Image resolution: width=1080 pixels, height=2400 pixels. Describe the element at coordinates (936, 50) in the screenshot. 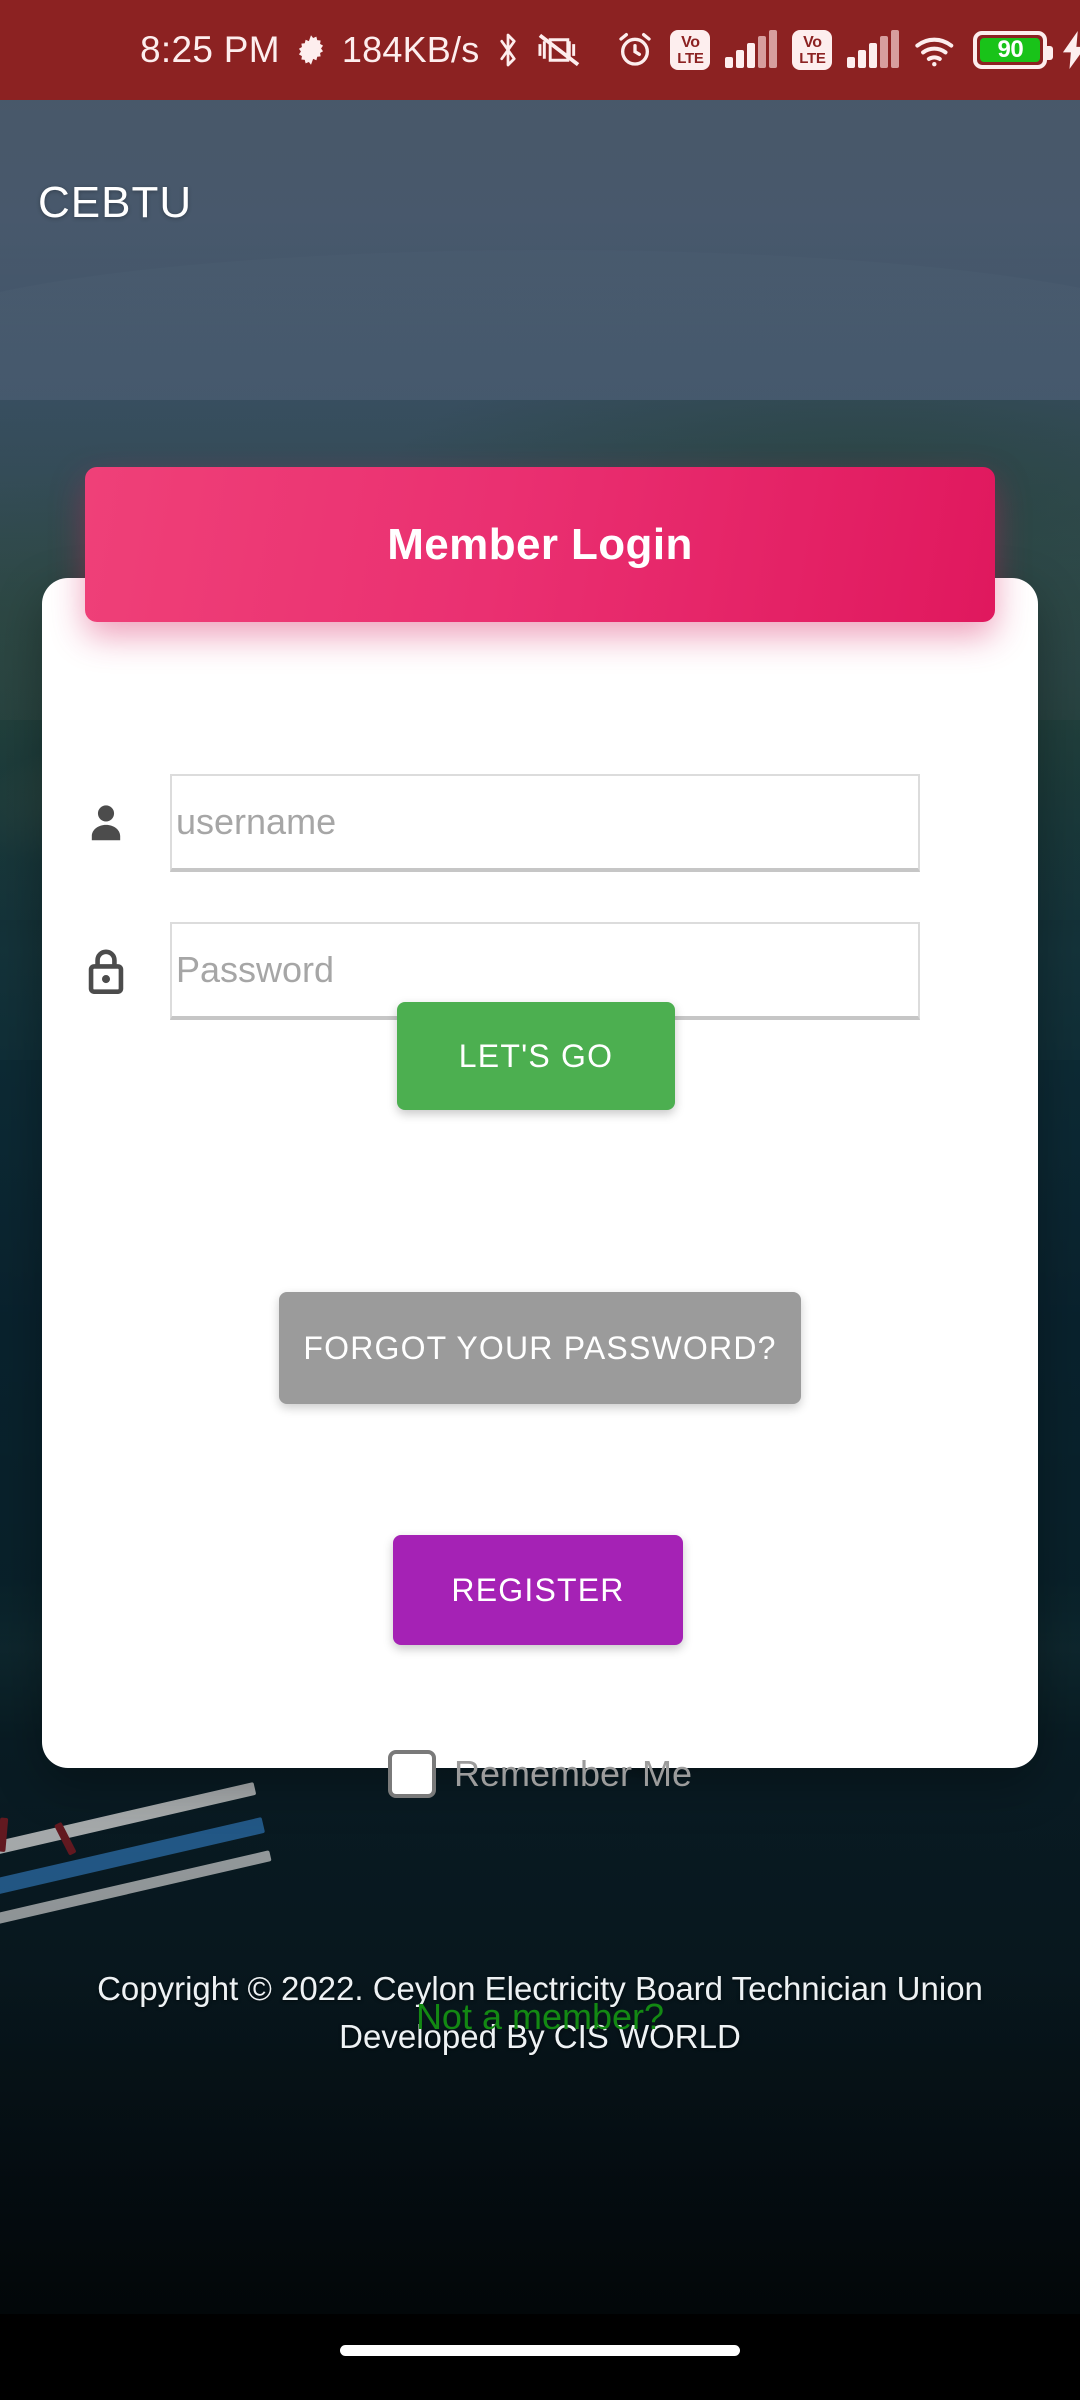

I see `wifi-icon` at that location.